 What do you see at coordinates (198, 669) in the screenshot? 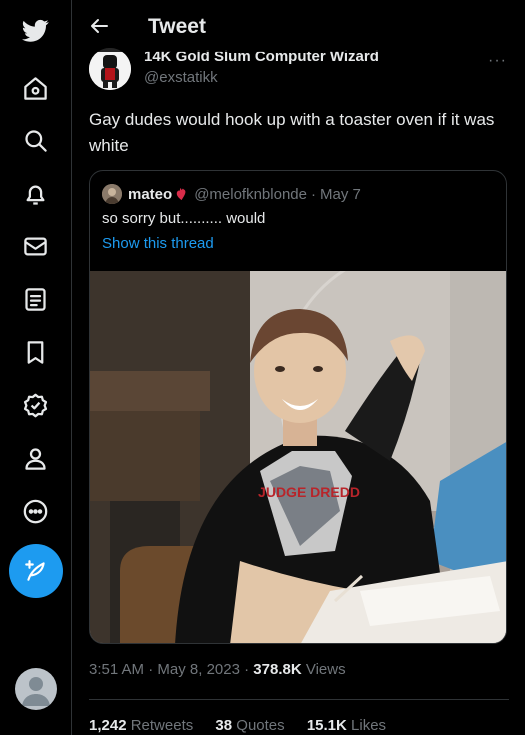
I see `tweet-date: May 8, 2023` at bounding box center [198, 669].